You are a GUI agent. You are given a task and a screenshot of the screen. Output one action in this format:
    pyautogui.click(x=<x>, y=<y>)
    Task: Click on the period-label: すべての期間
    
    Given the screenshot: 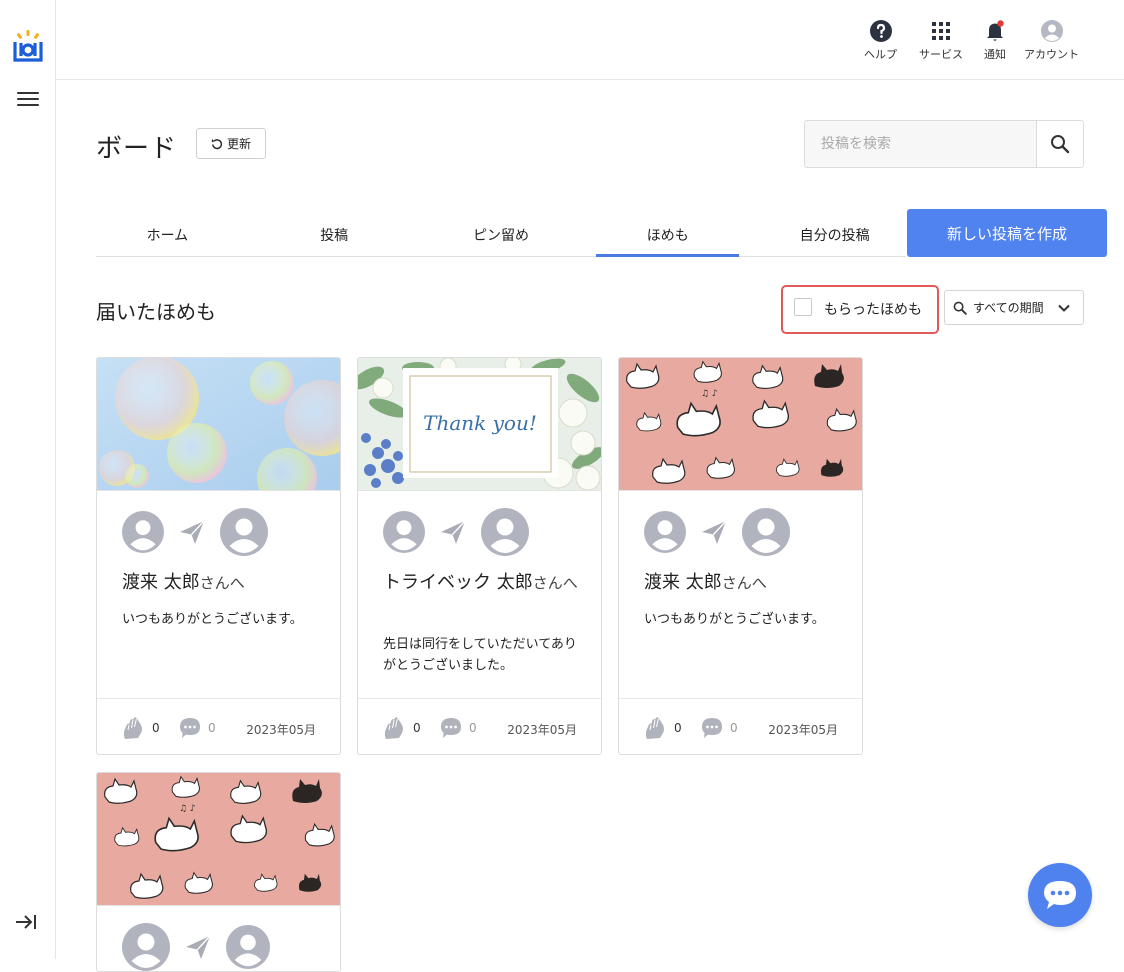 What is the action you would take?
    pyautogui.click(x=1008, y=308)
    